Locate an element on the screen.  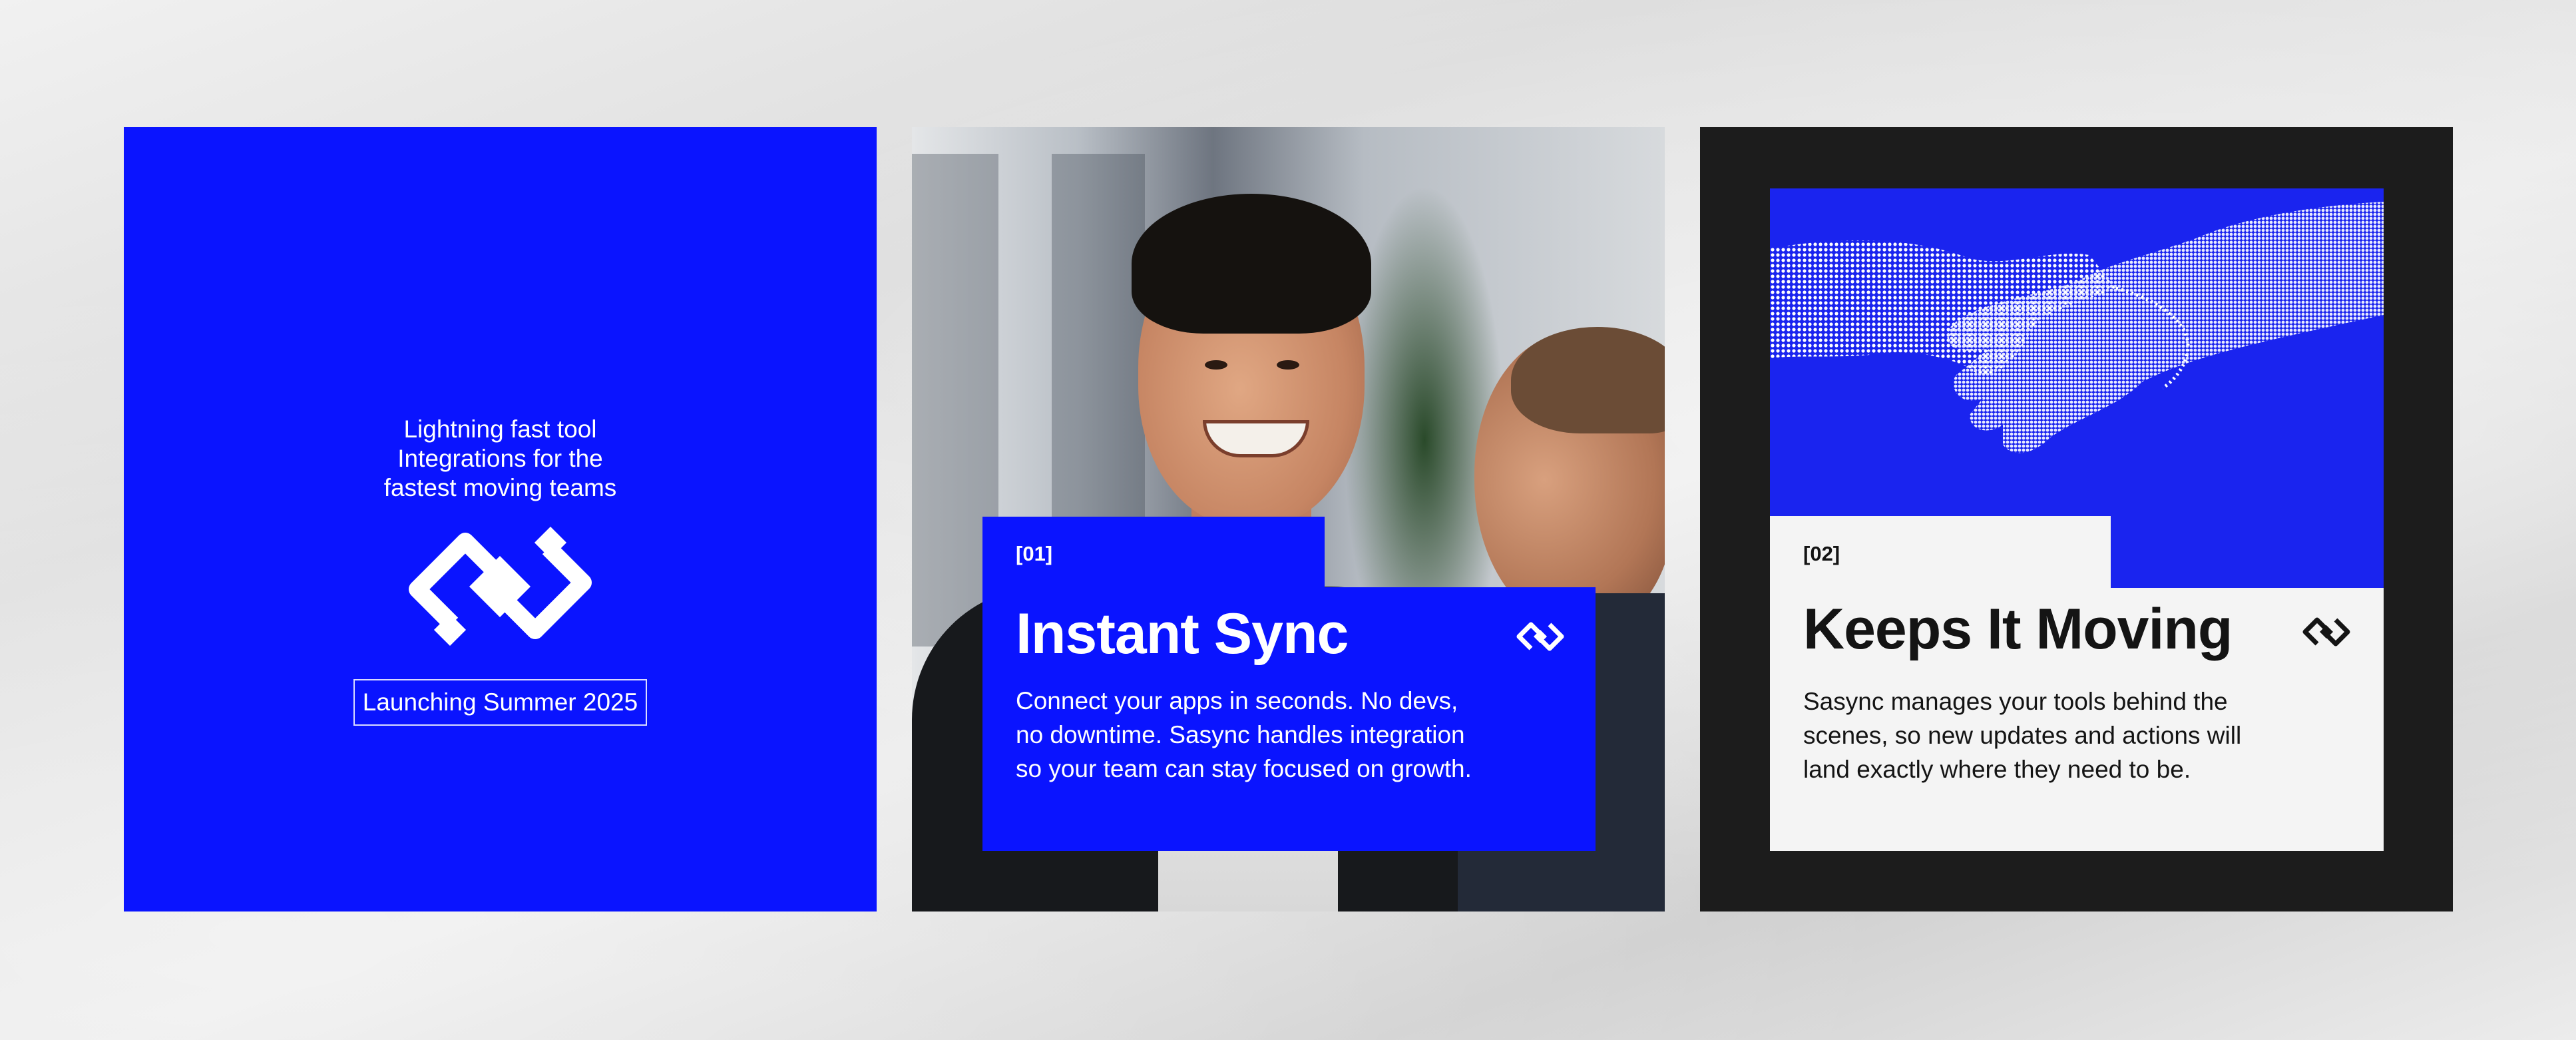
feature-description-line-1: Sasync manages your tools behind the is located at coordinates (2015, 701).